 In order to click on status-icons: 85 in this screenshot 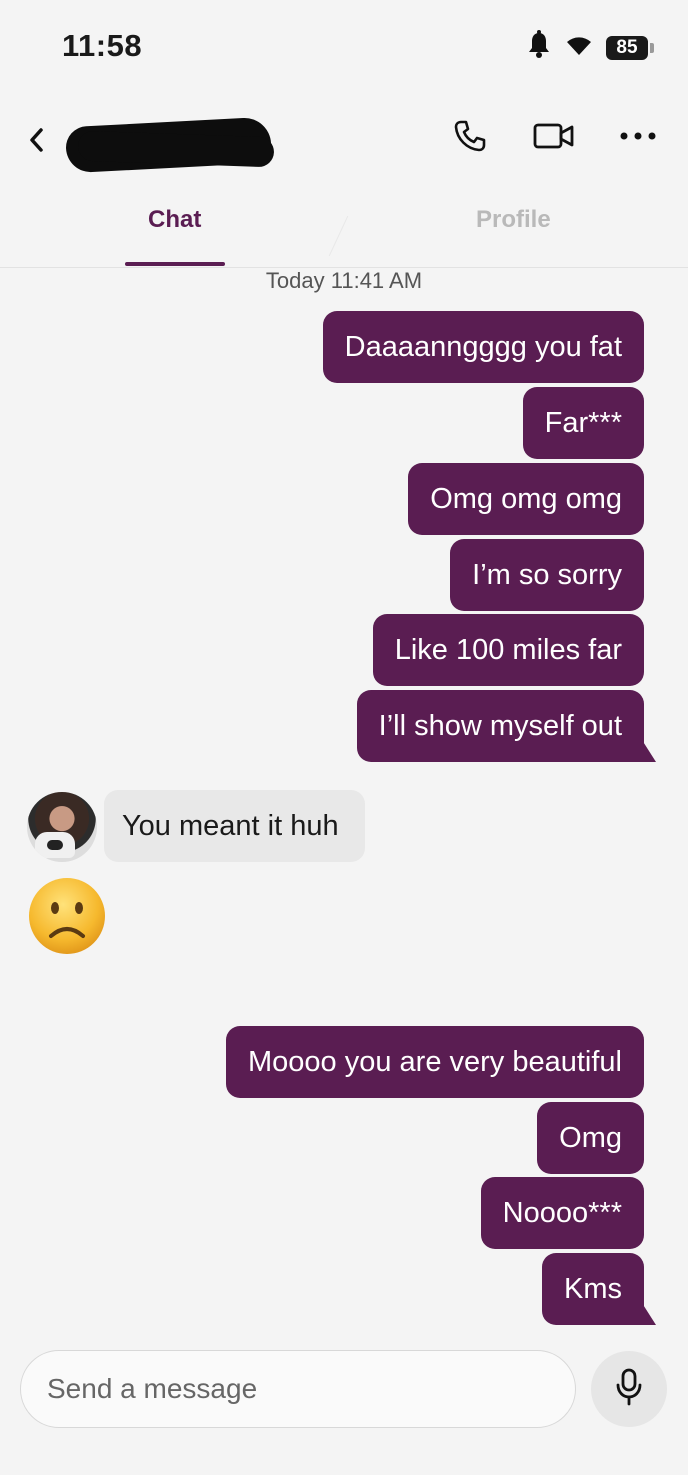, I will do `click(590, 47)`.